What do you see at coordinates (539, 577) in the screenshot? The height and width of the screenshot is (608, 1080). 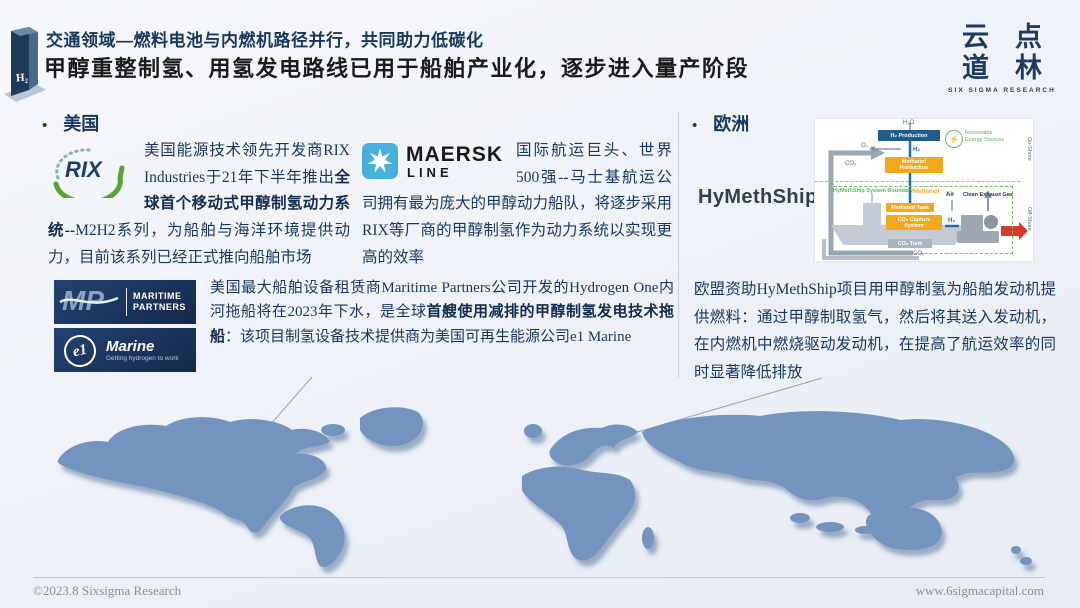 I see `footer-divider` at bounding box center [539, 577].